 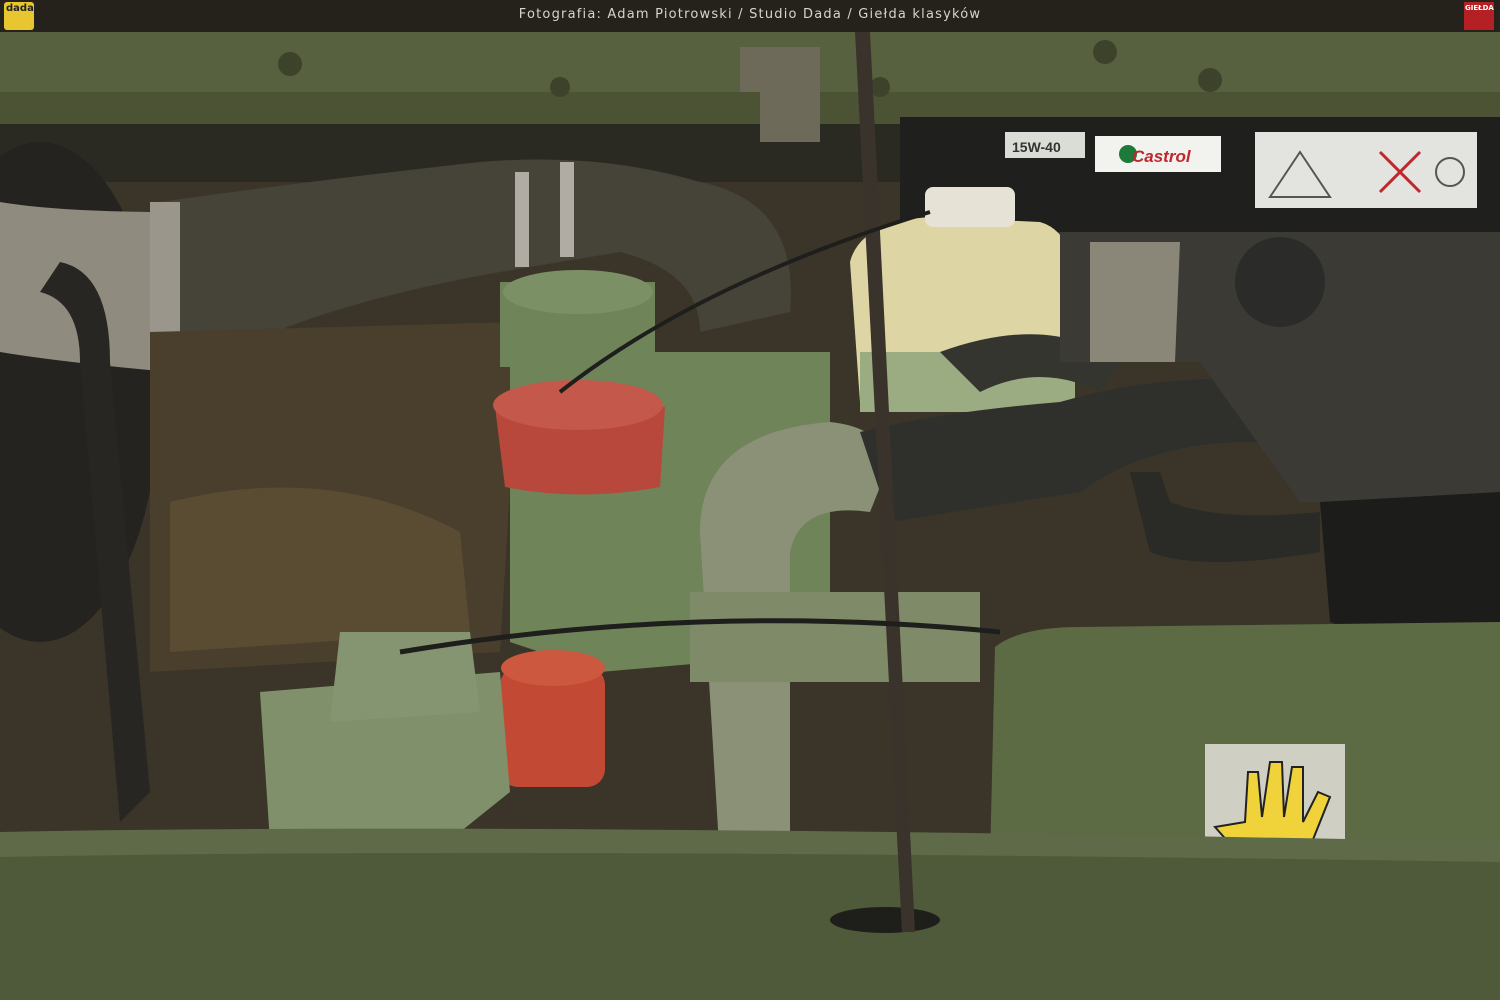 I want to click on prop-rod-slot, so click(x=885, y=920).